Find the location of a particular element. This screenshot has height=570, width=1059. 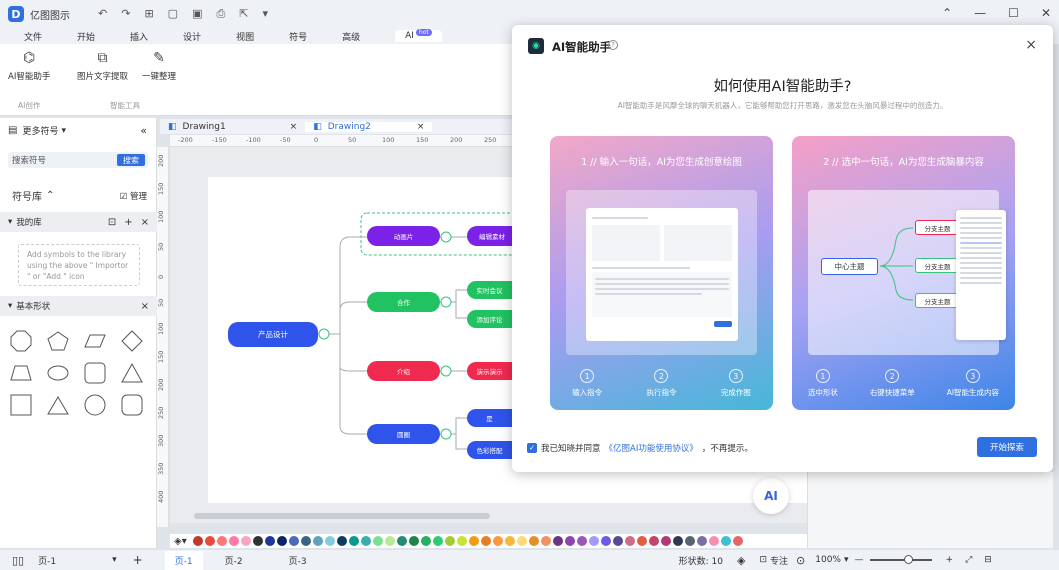

mindmap-branch-node: 动画片 is located at coordinates (403, 236).